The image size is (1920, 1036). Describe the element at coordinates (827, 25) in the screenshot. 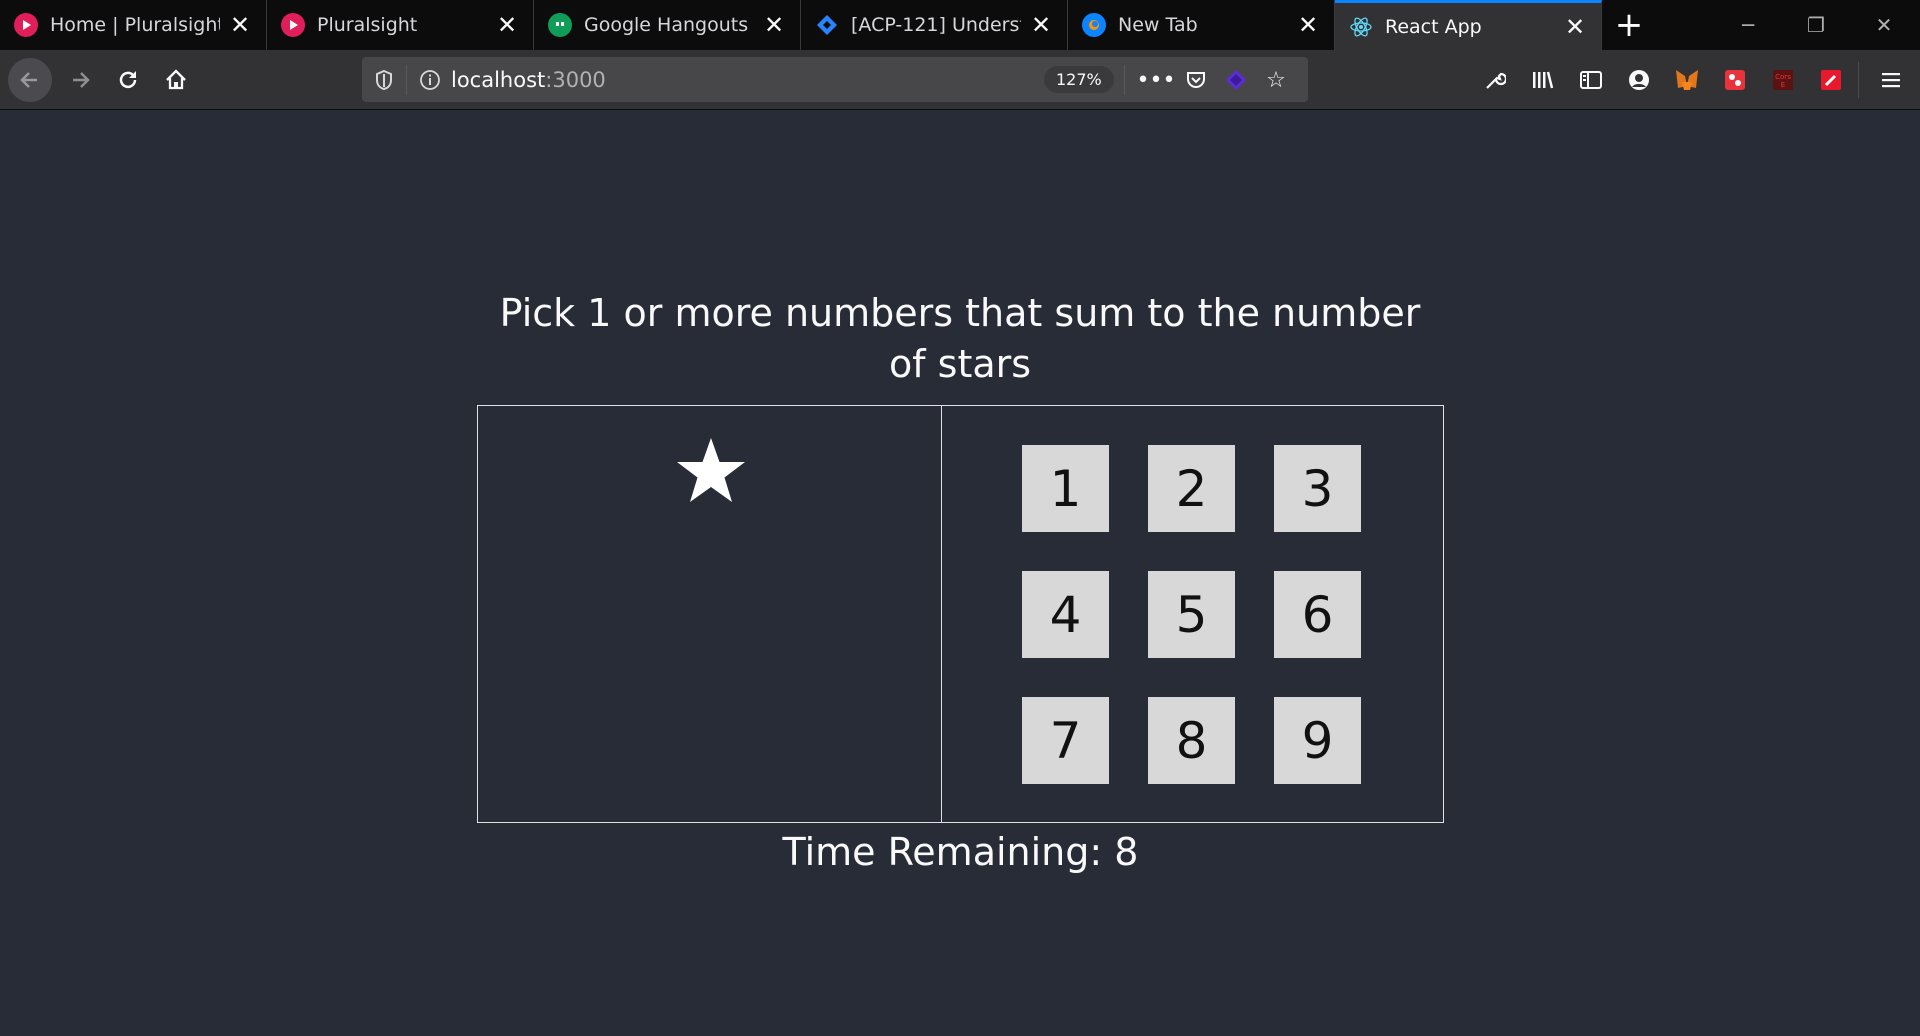

I see `jira-icon` at that location.